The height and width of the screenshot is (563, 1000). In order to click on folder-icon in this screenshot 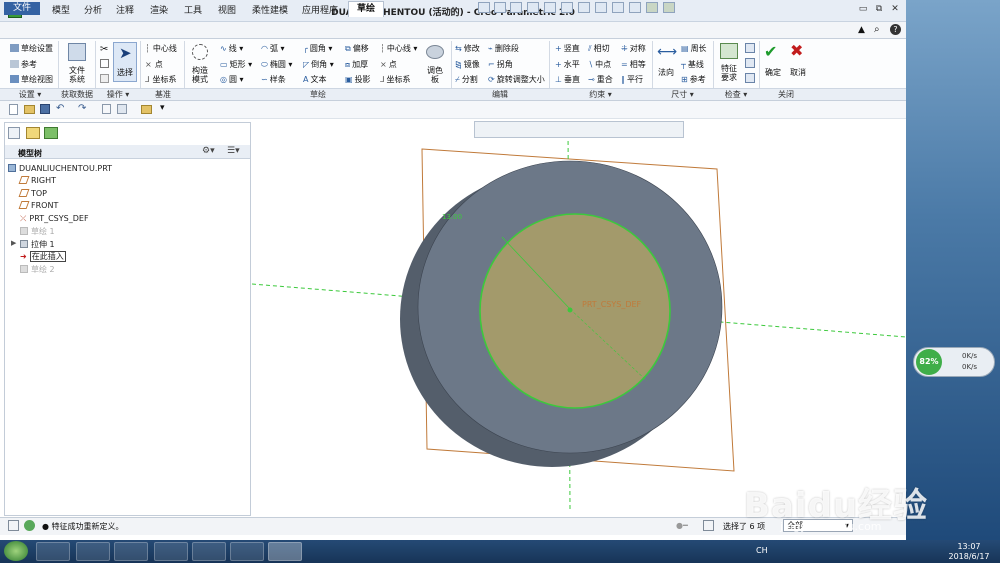, I will do `click(146, 109)`.